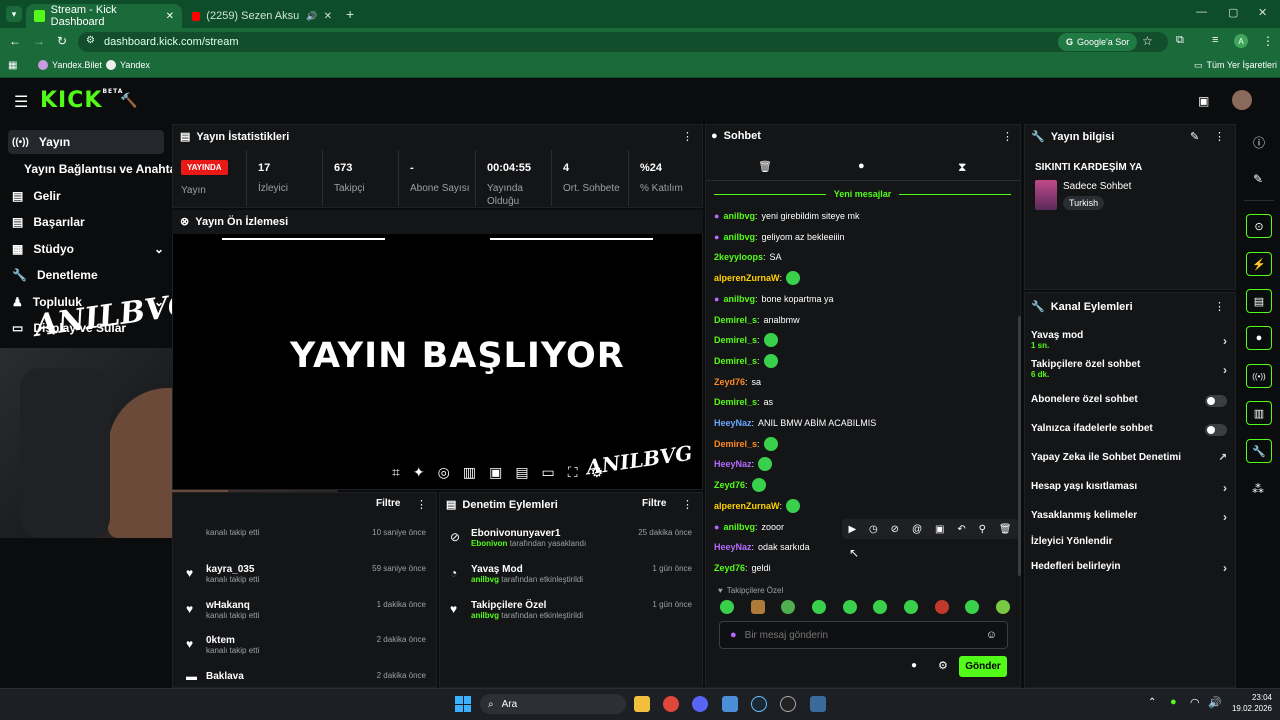 This screenshot has height=720, width=1280. Describe the element at coordinates (495, 472) in the screenshot. I see `pip-icon: ▣` at that location.